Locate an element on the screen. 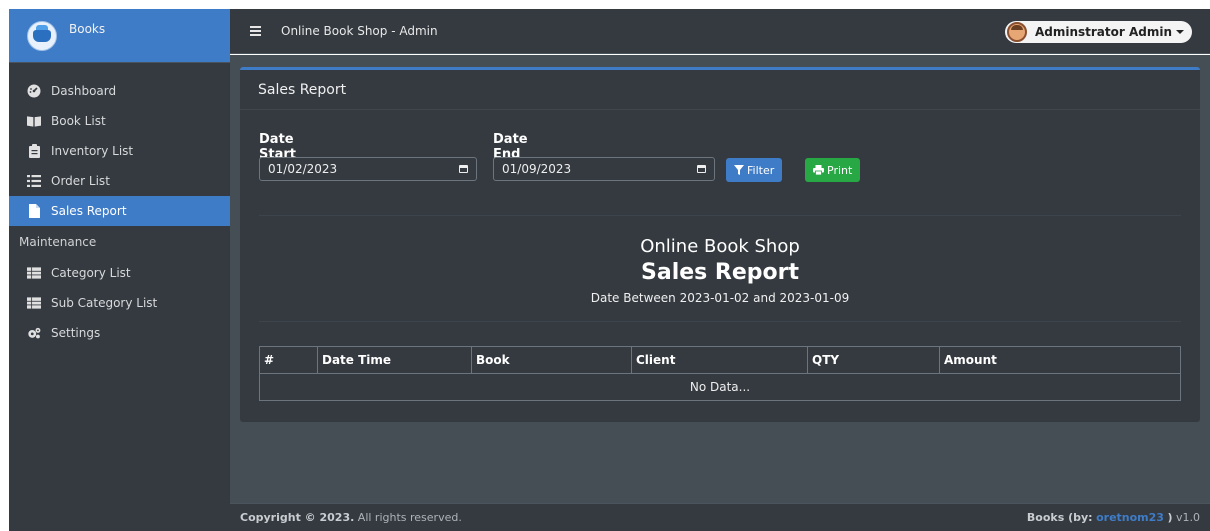 Image resolution: width=1210 pixels, height=531 pixels. sidebar-item-category-list: Category List is located at coordinates (119, 273).